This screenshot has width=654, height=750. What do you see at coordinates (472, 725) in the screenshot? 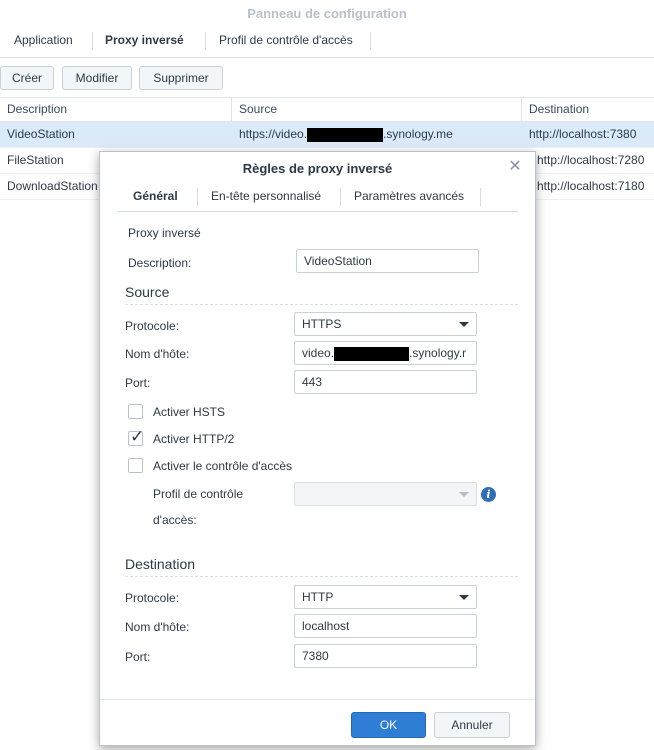
I see `cancel-button: Annuler` at bounding box center [472, 725].